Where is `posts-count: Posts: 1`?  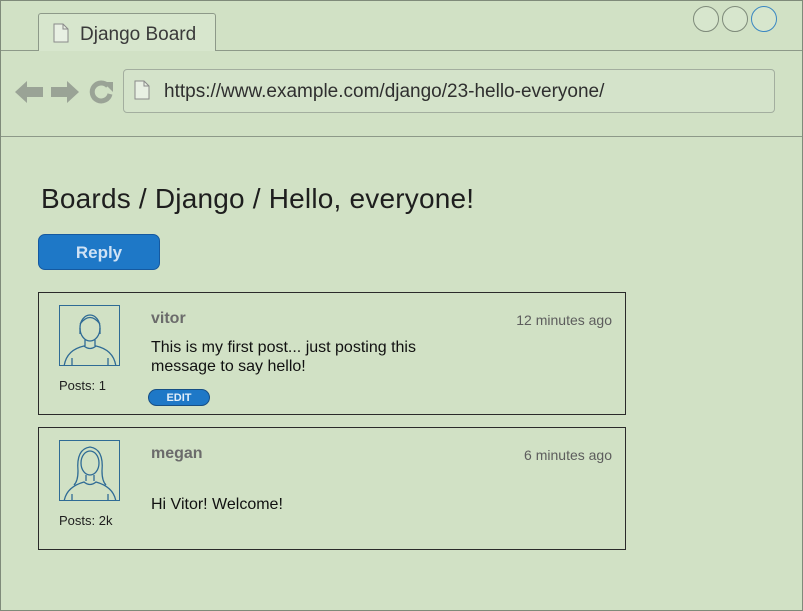 posts-count: Posts: 1 is located at coordinates (82, 385).